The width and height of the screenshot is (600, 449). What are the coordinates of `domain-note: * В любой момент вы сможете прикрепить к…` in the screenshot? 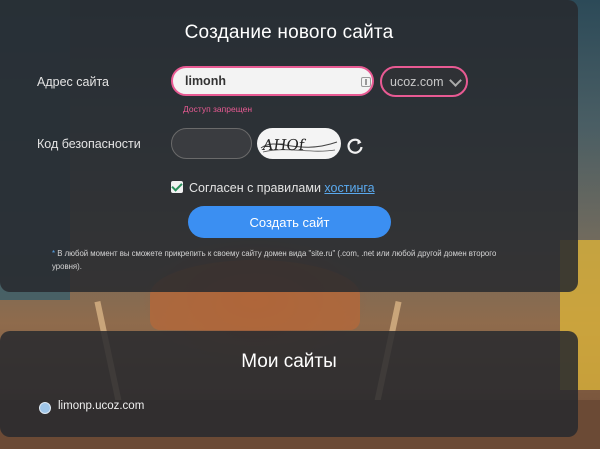 It's located at (287, 260).